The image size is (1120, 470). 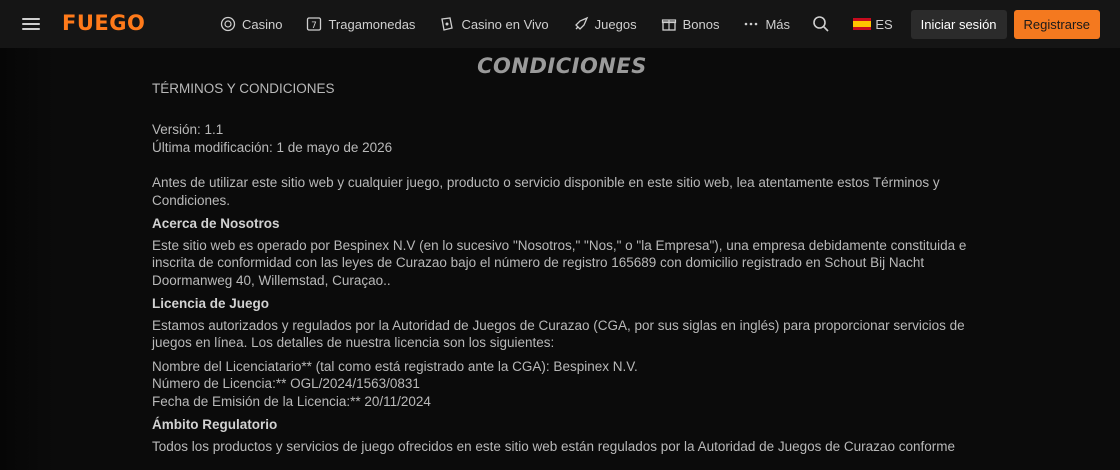 I want to click on page-title: CONDICIONES, so click(x=562, y=66).